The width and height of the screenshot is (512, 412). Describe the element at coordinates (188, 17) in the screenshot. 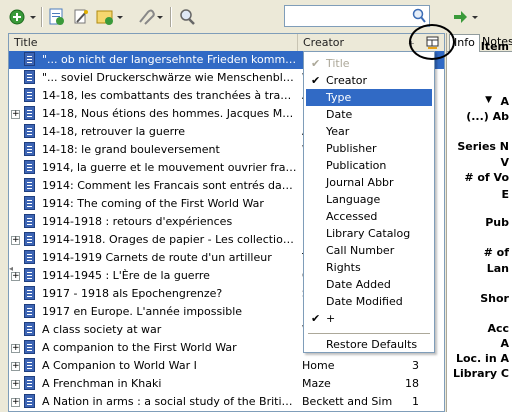

I see `advanced-search-button` at that location.